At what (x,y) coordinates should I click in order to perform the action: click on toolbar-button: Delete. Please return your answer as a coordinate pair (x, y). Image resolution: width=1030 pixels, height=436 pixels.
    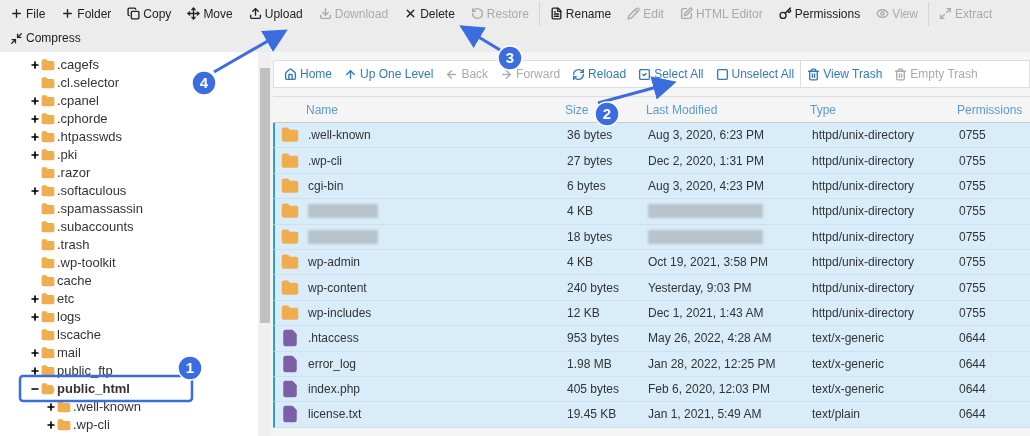
    Looking at the image, I should click on (429, 13).